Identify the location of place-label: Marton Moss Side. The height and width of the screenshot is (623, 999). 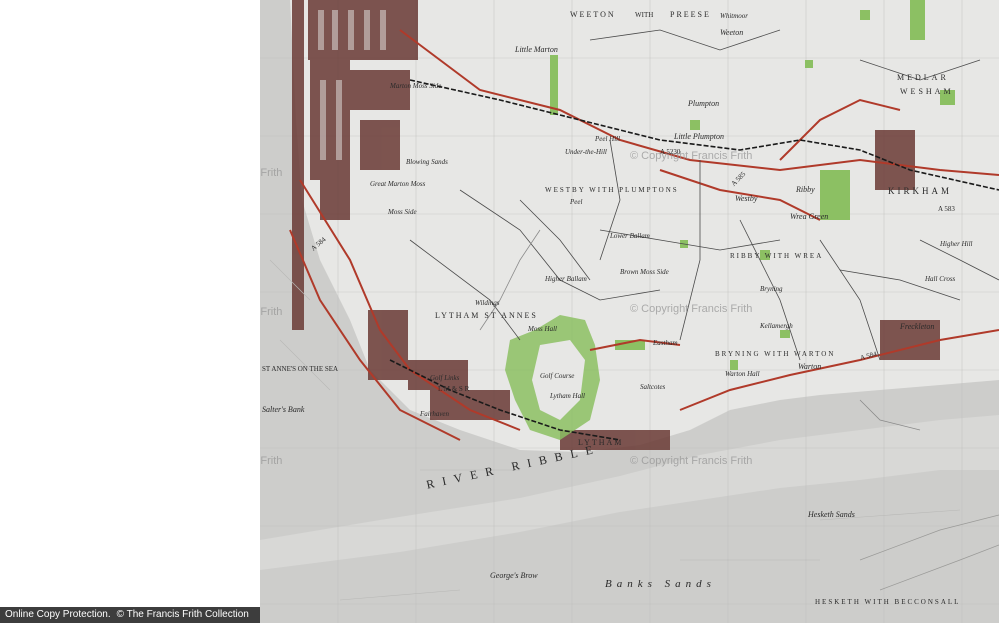
(416, 86).